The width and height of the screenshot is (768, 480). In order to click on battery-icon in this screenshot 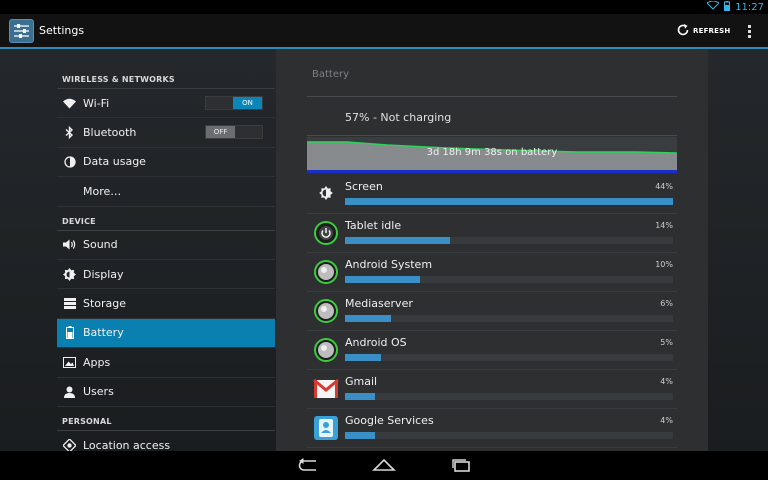, I will do `click(69, 333)`.